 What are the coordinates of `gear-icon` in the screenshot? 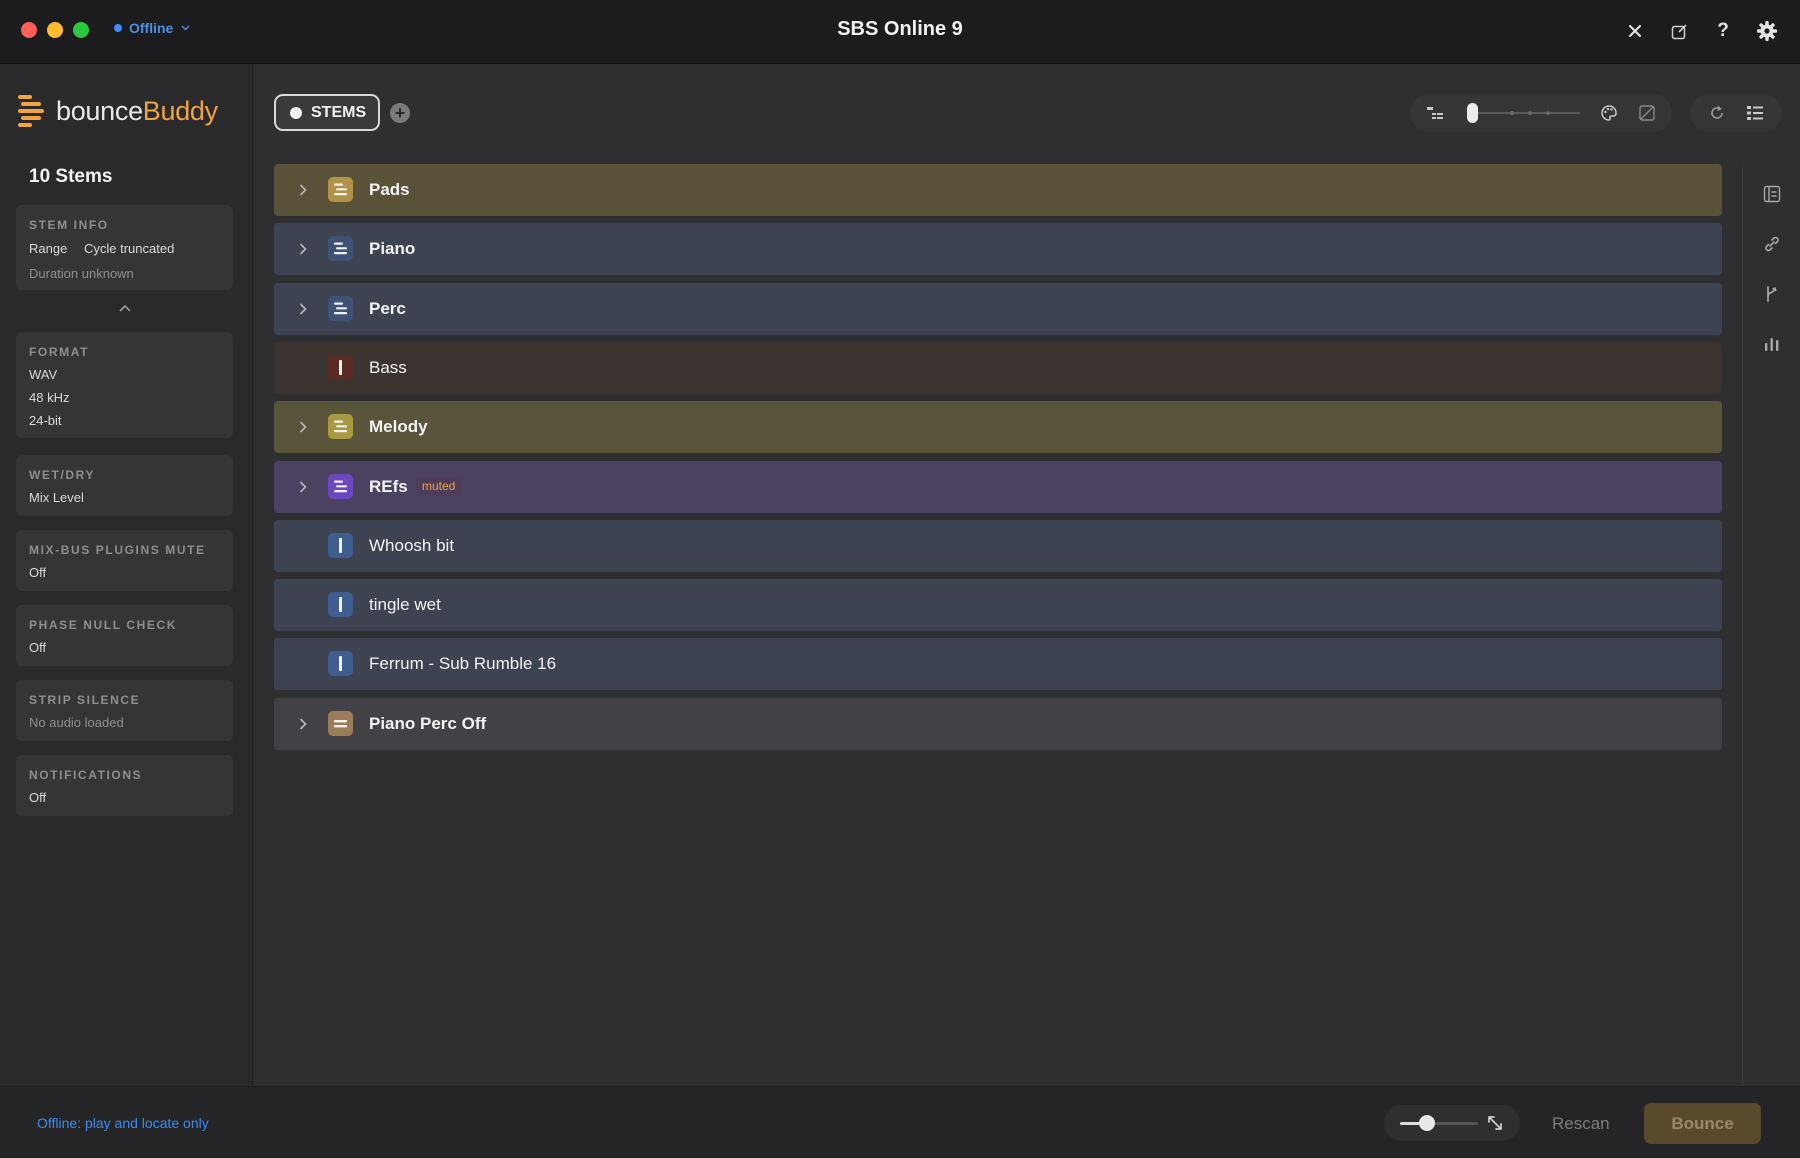 It's located at (1767, 31).